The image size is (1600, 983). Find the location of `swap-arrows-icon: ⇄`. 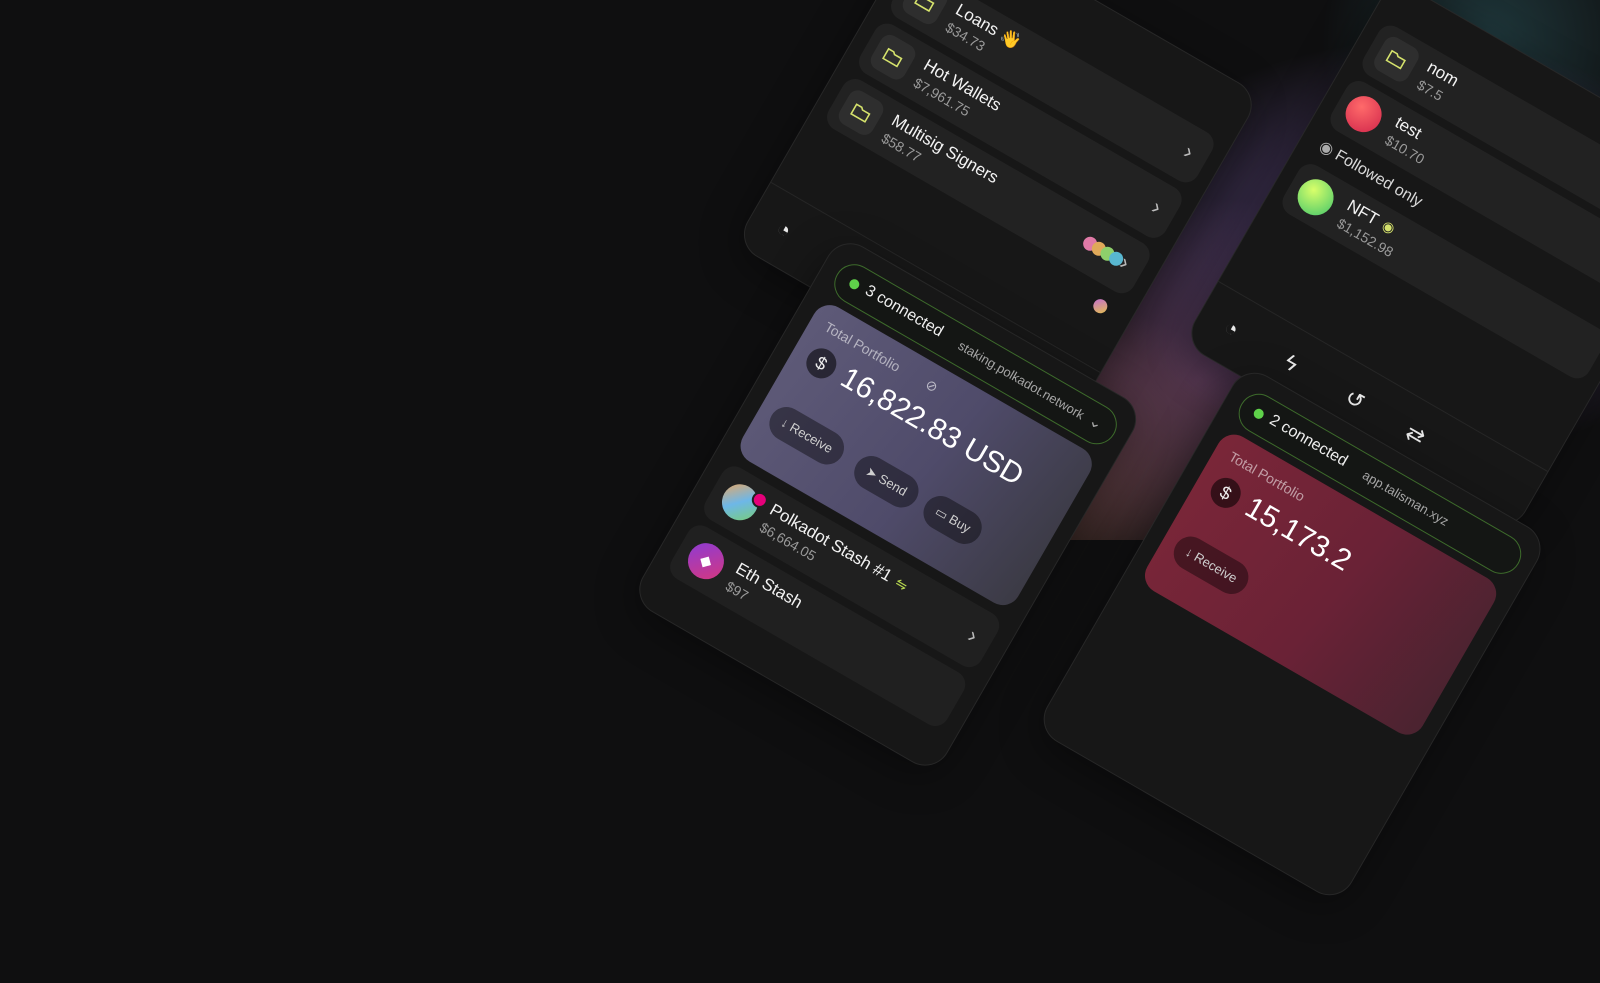

swap-arrows-icon: ⇄ is located at coordinates (1415, 434).